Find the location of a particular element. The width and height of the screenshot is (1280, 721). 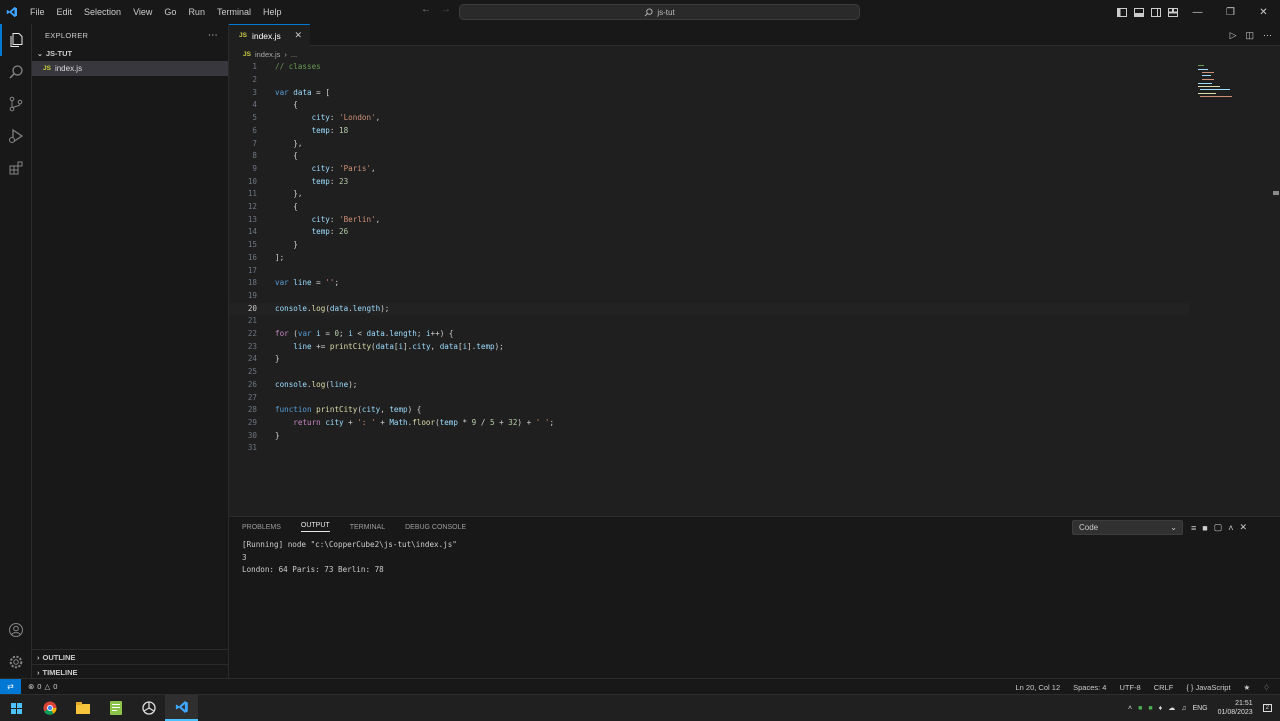

breadcrumb-file: index.js is located at coordinates (267, 54).